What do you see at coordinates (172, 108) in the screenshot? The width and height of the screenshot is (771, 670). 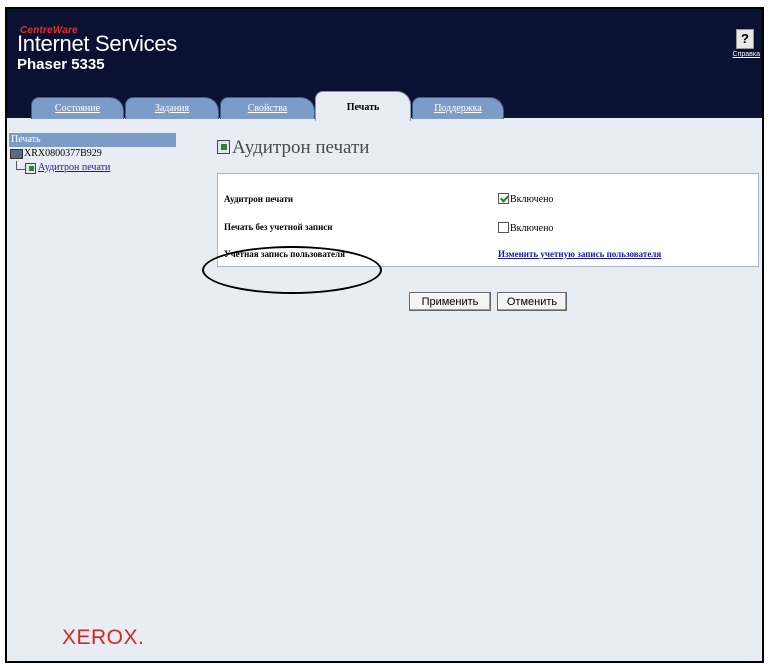 I see `tab-jobs: Задания` at bounding box center [172, 108].